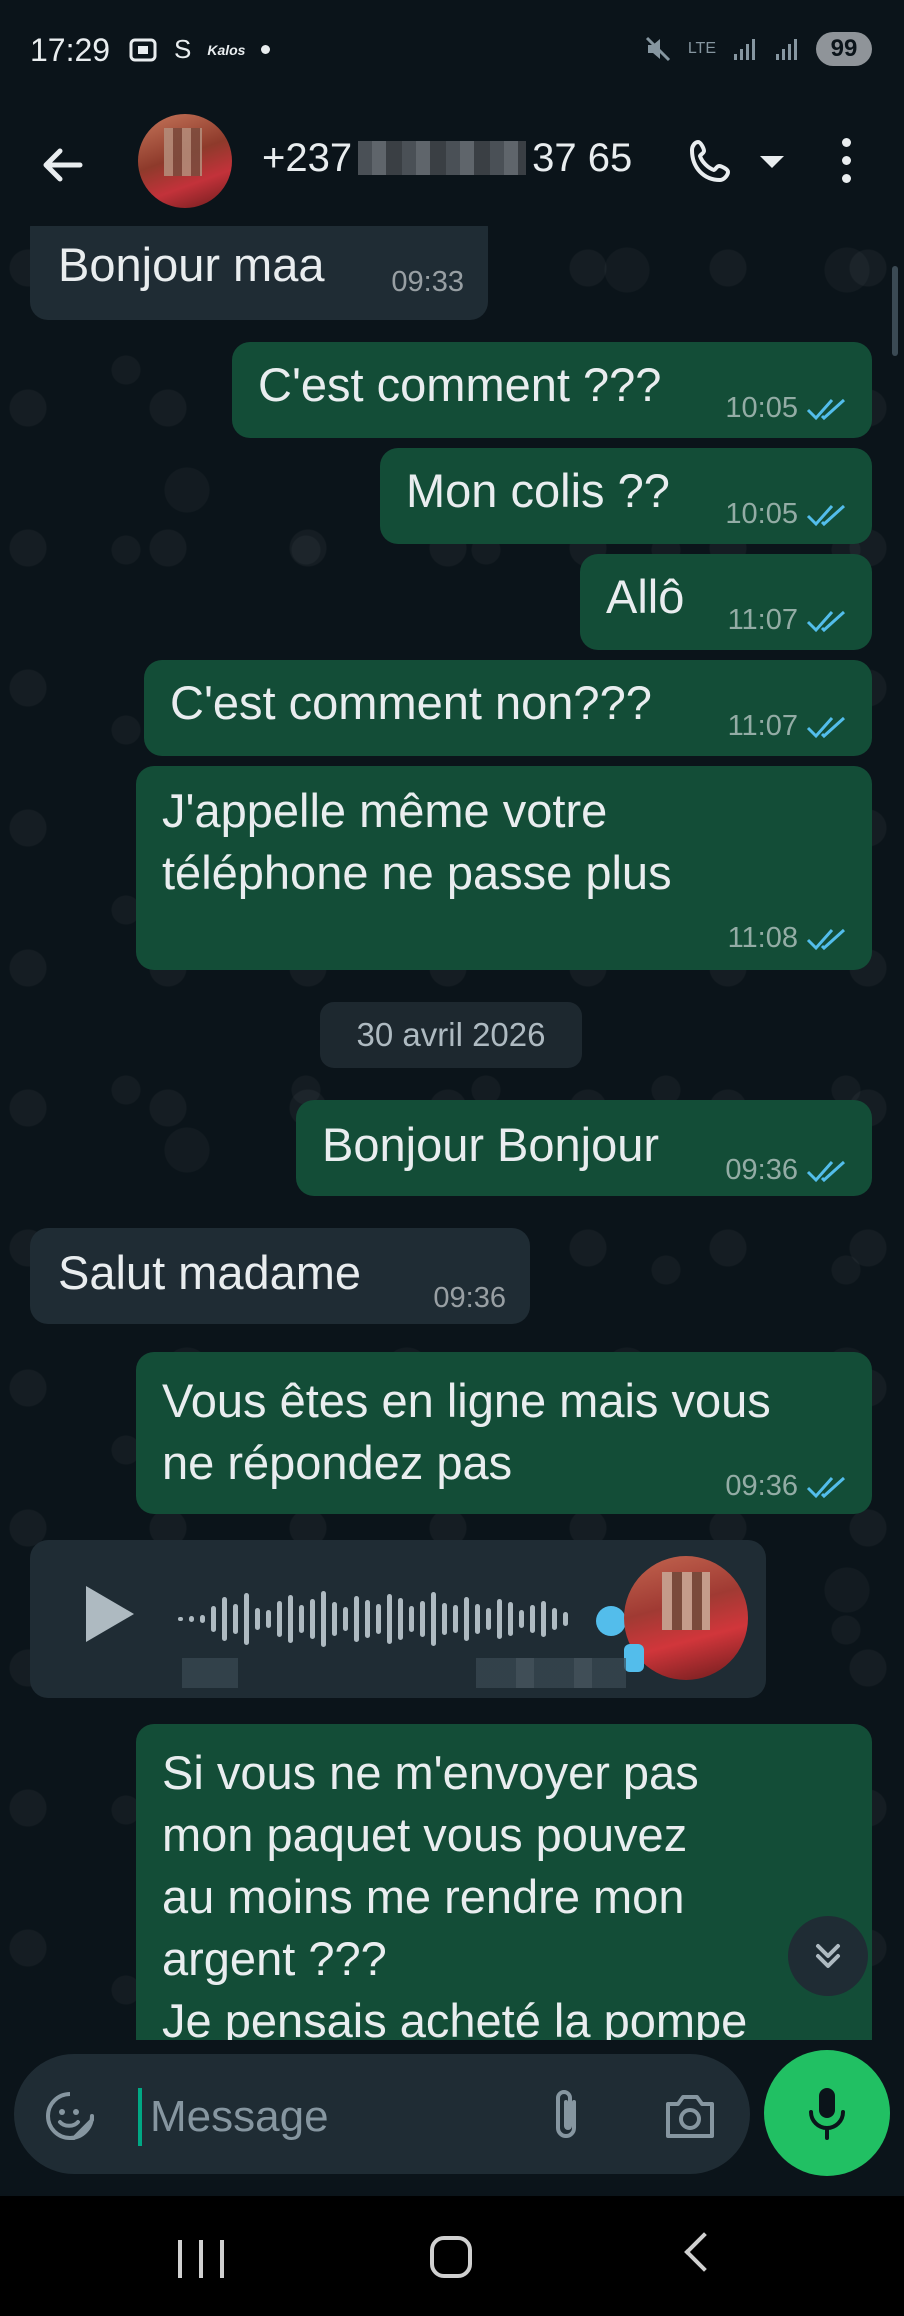  I want to click on contact-prefix: +237, so click(307, 158).